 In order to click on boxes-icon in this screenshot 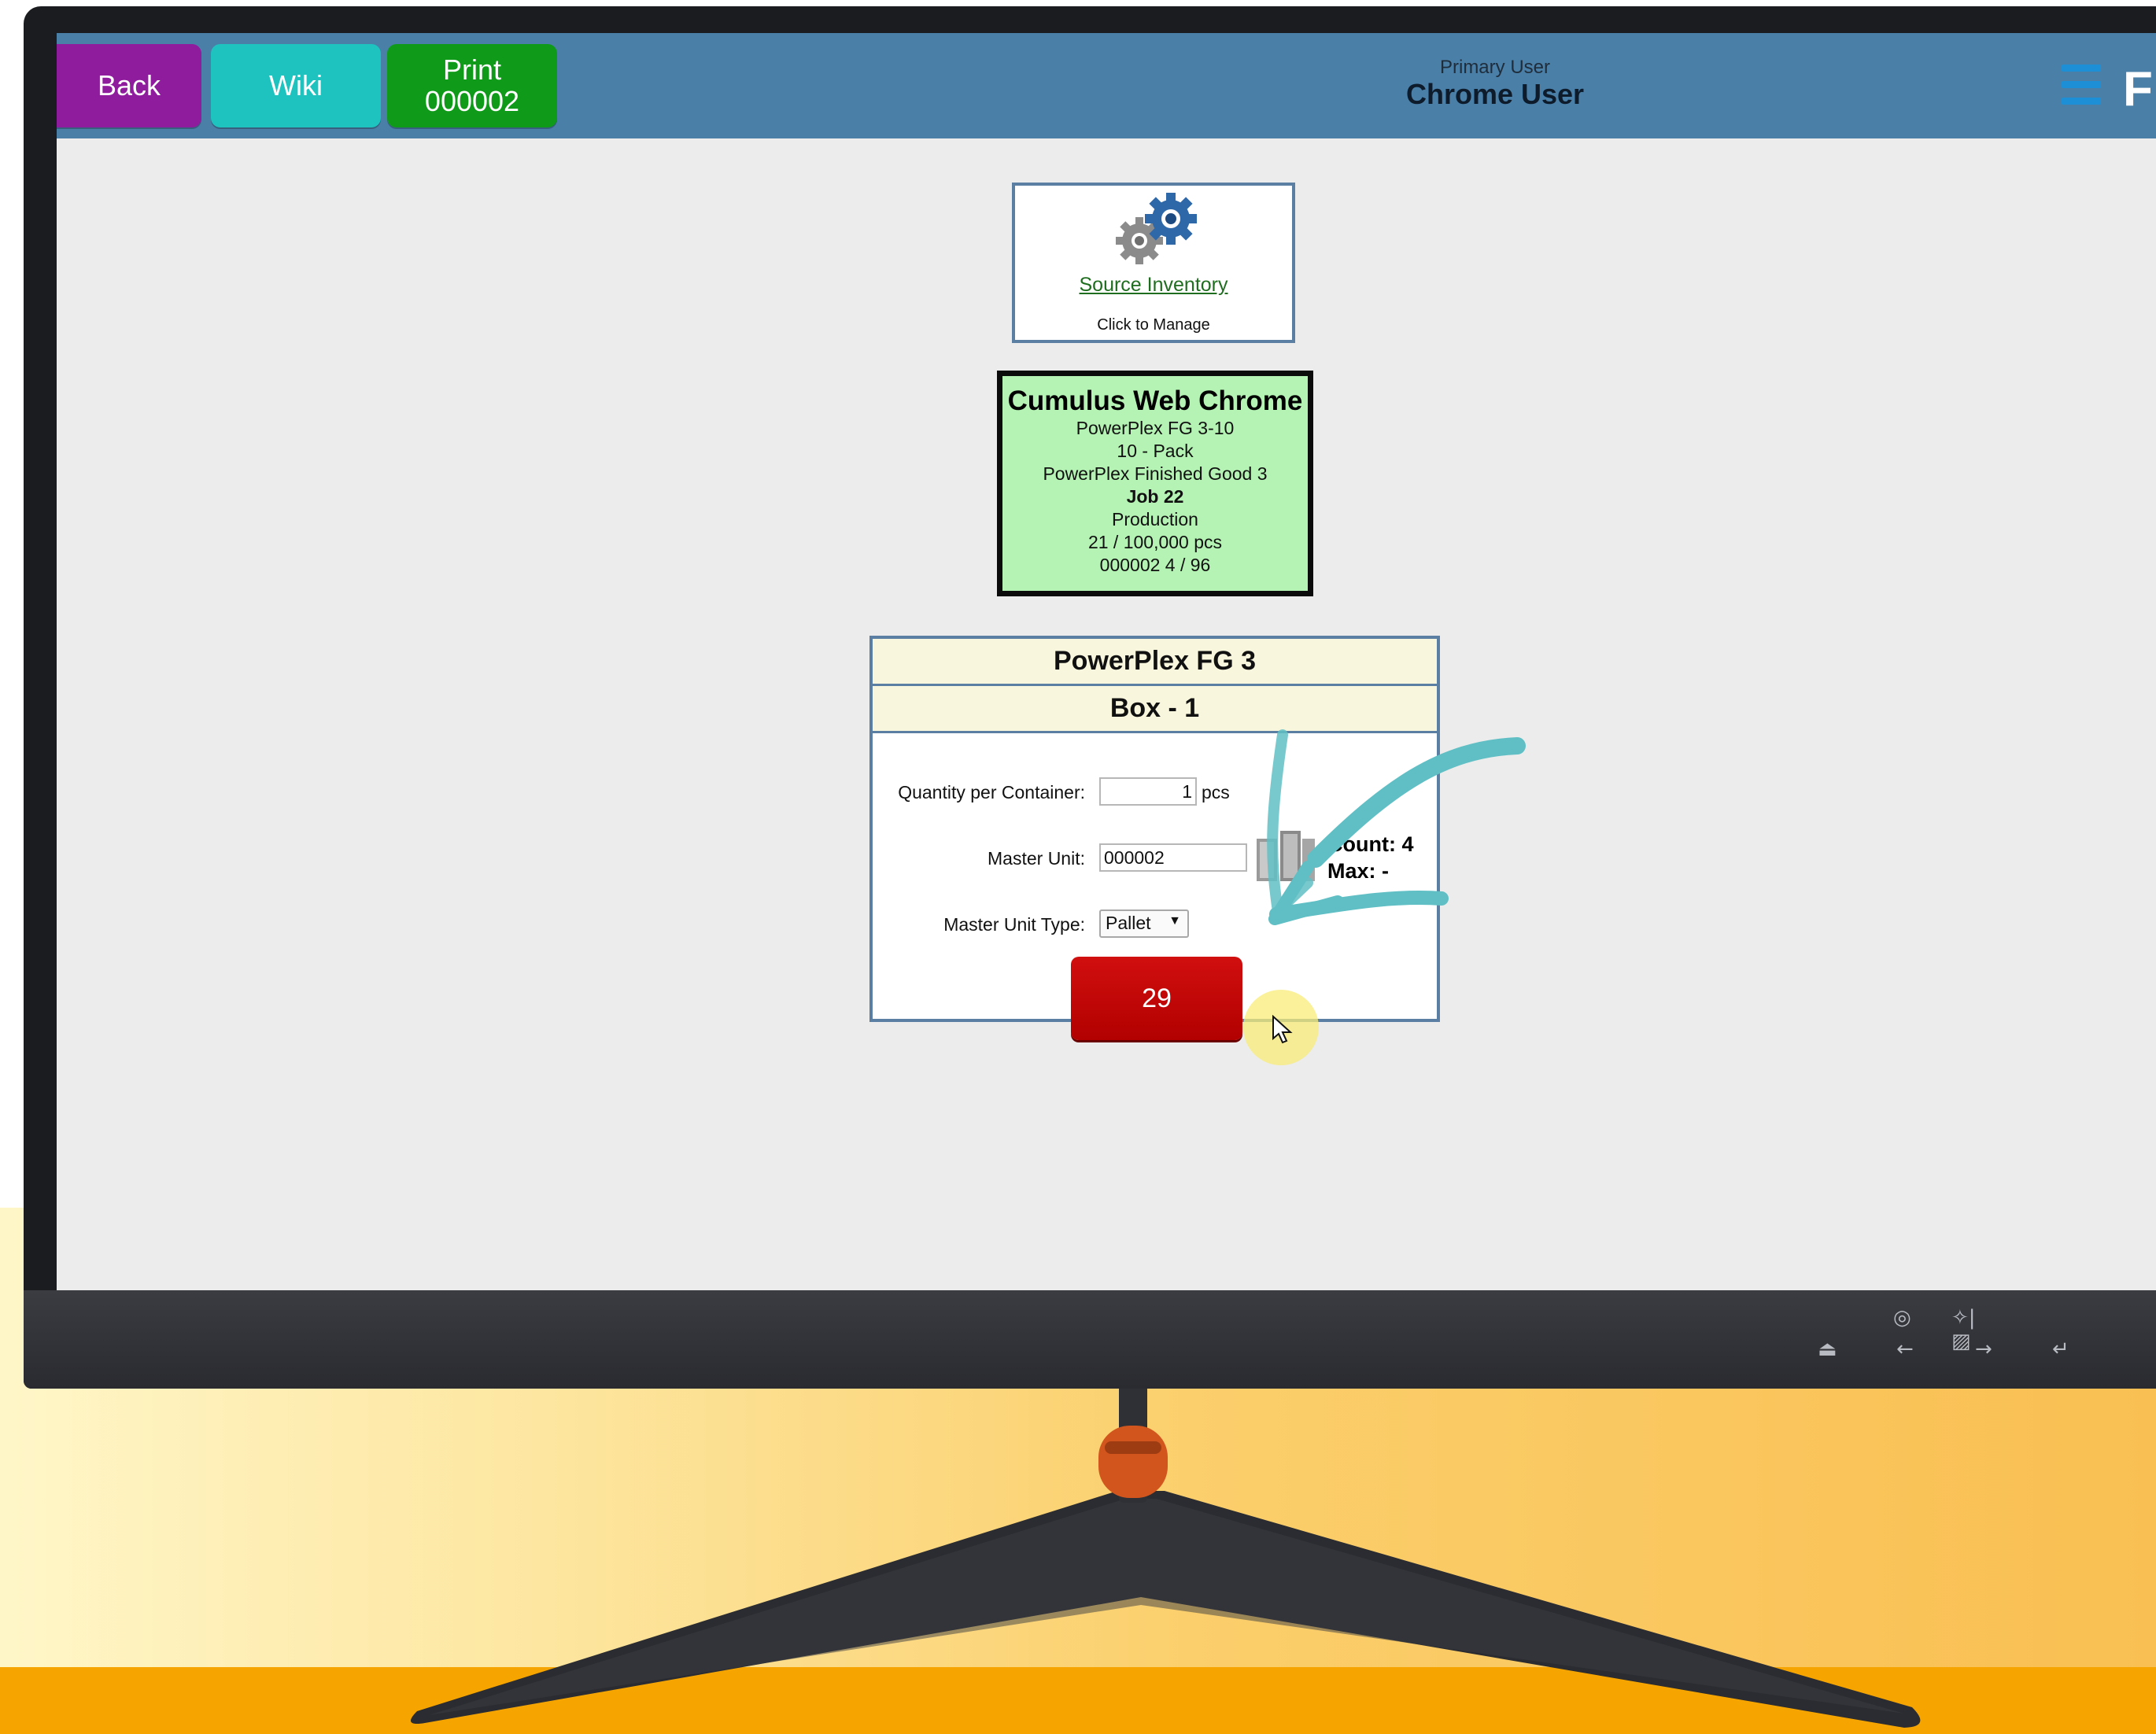, I will do `click(1286, 856)`.